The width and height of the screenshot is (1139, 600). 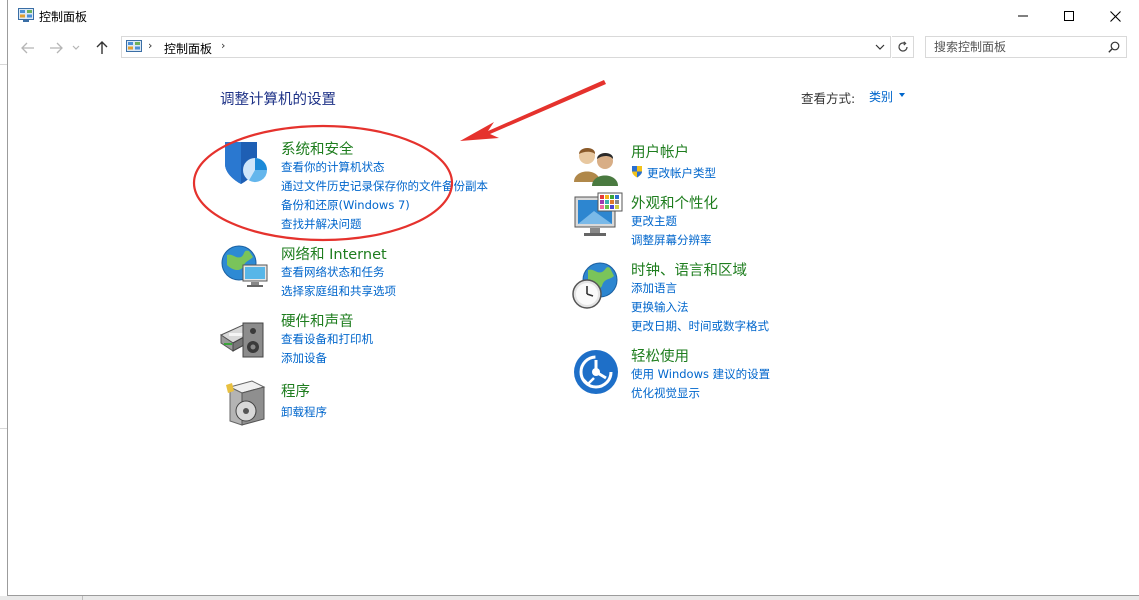 I want to click on category-hardware-sound: 硬件和声音, so click(x=317, y=320).